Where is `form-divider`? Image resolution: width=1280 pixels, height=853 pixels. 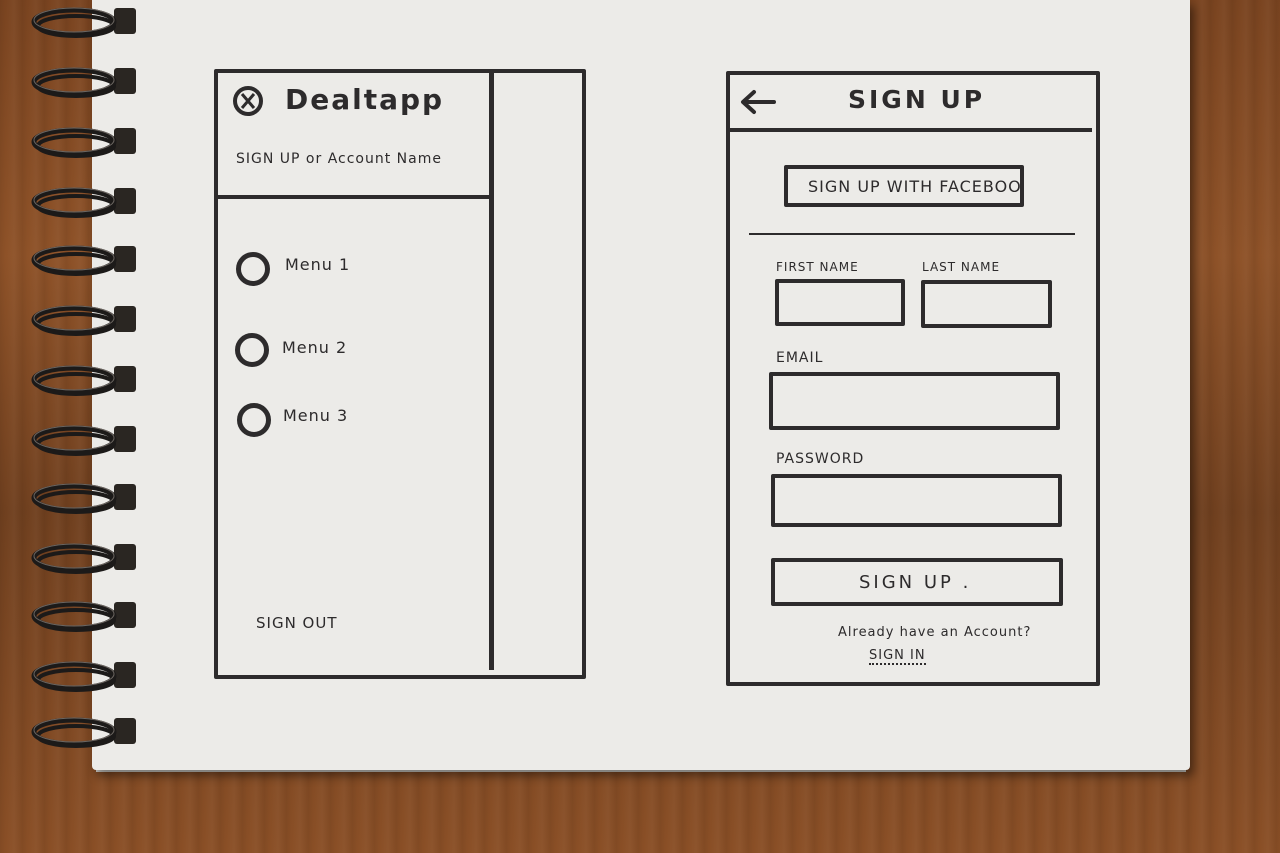
form-divider is located at coordinates (912, 234).